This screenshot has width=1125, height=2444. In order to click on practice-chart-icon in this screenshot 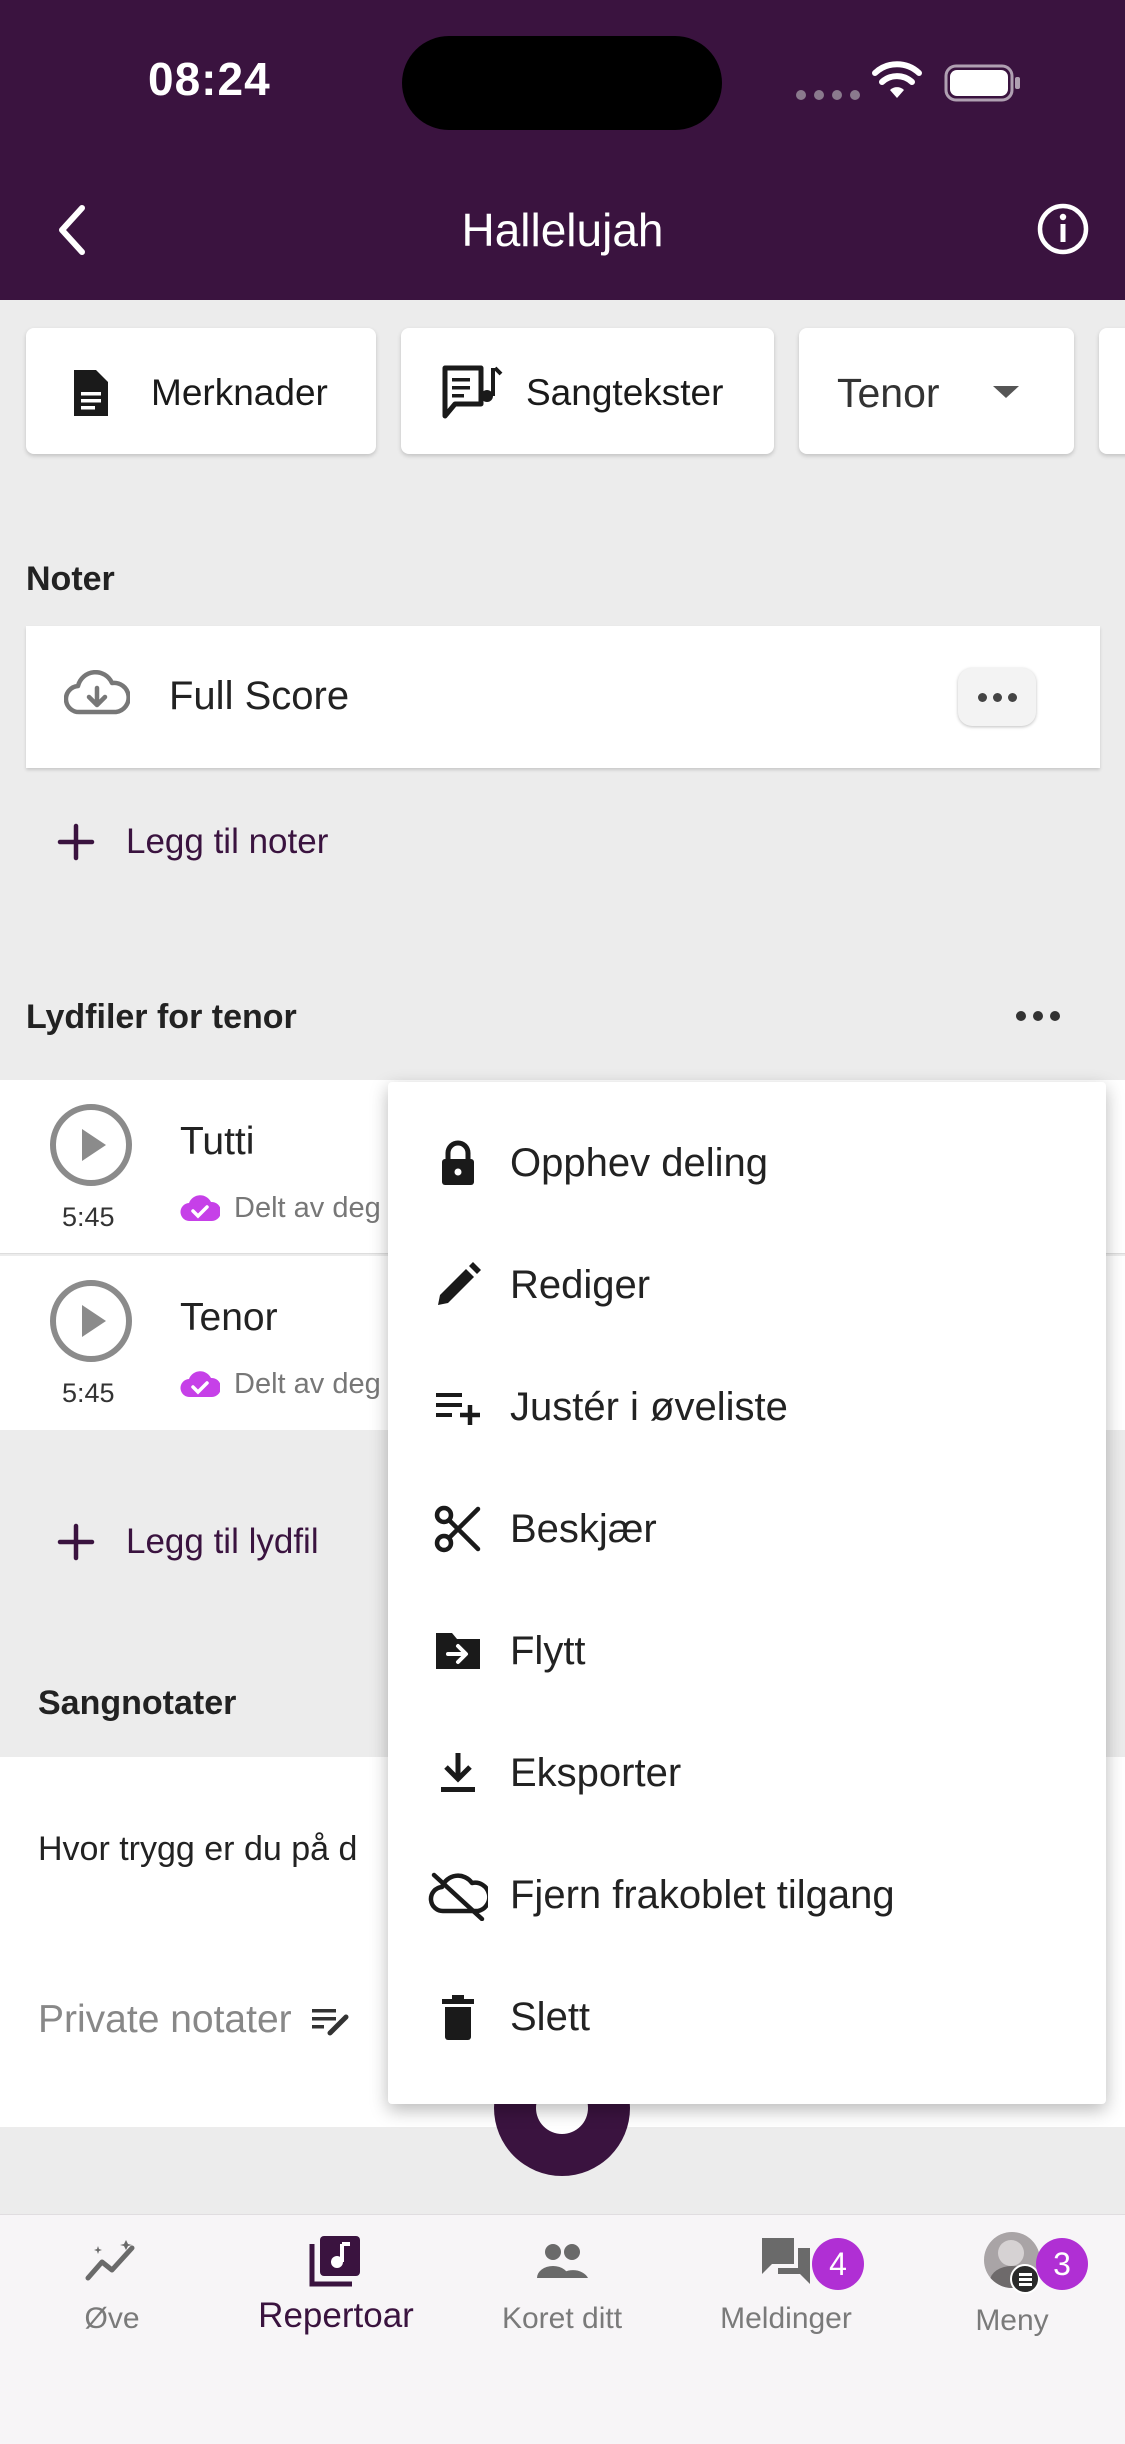, I will do `click(110, 2260)`.